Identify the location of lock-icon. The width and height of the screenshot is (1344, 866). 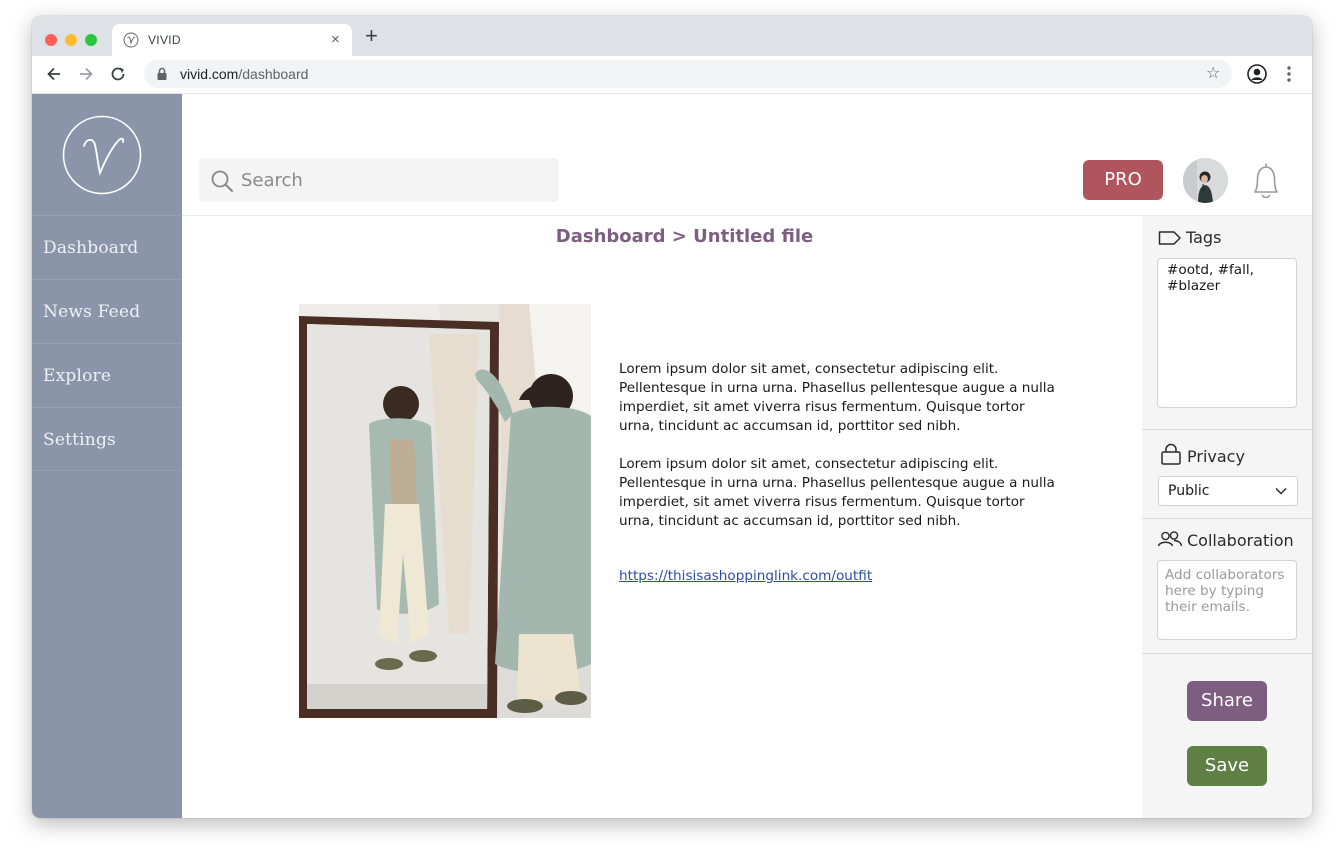
(162, 73).